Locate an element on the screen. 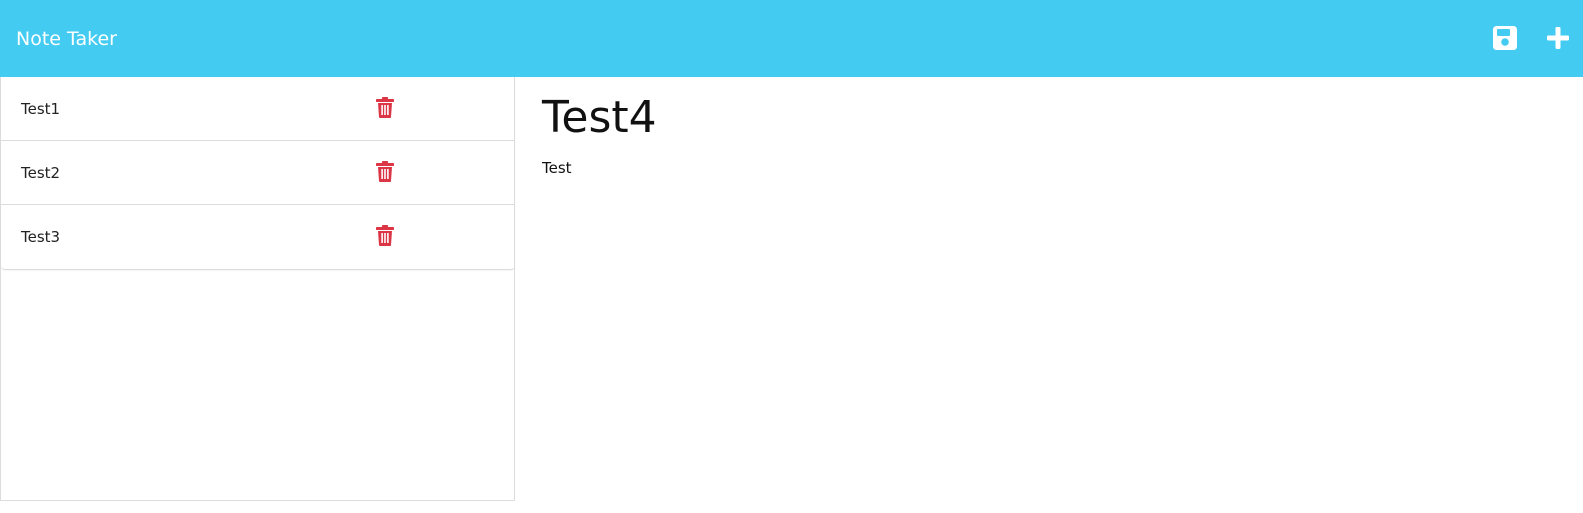 The image size is (1583, 513). note-title-input: Test4 is located at coordinates (599, 118).